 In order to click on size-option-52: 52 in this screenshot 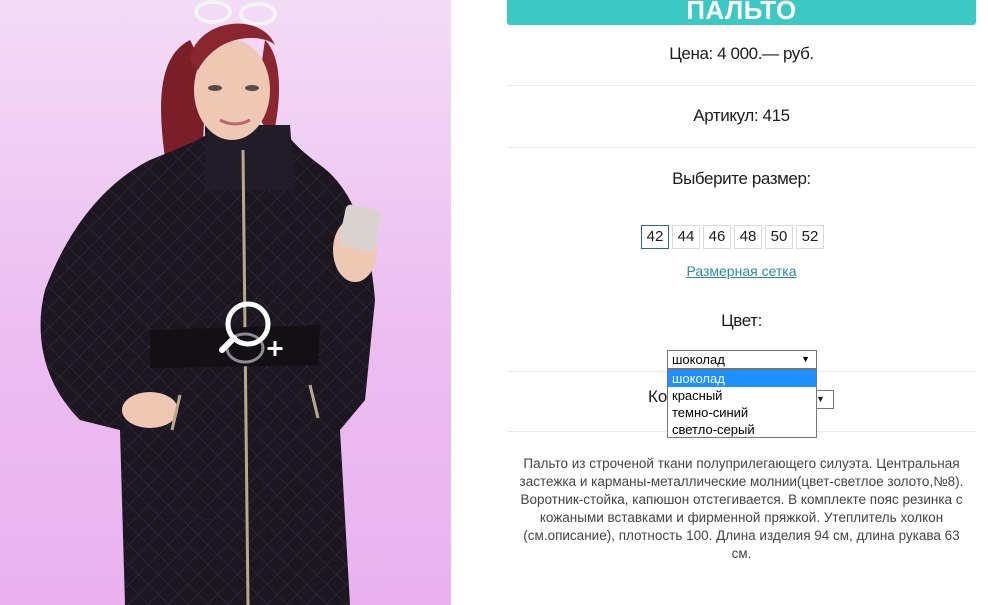, I will do `click(810, 237)`.